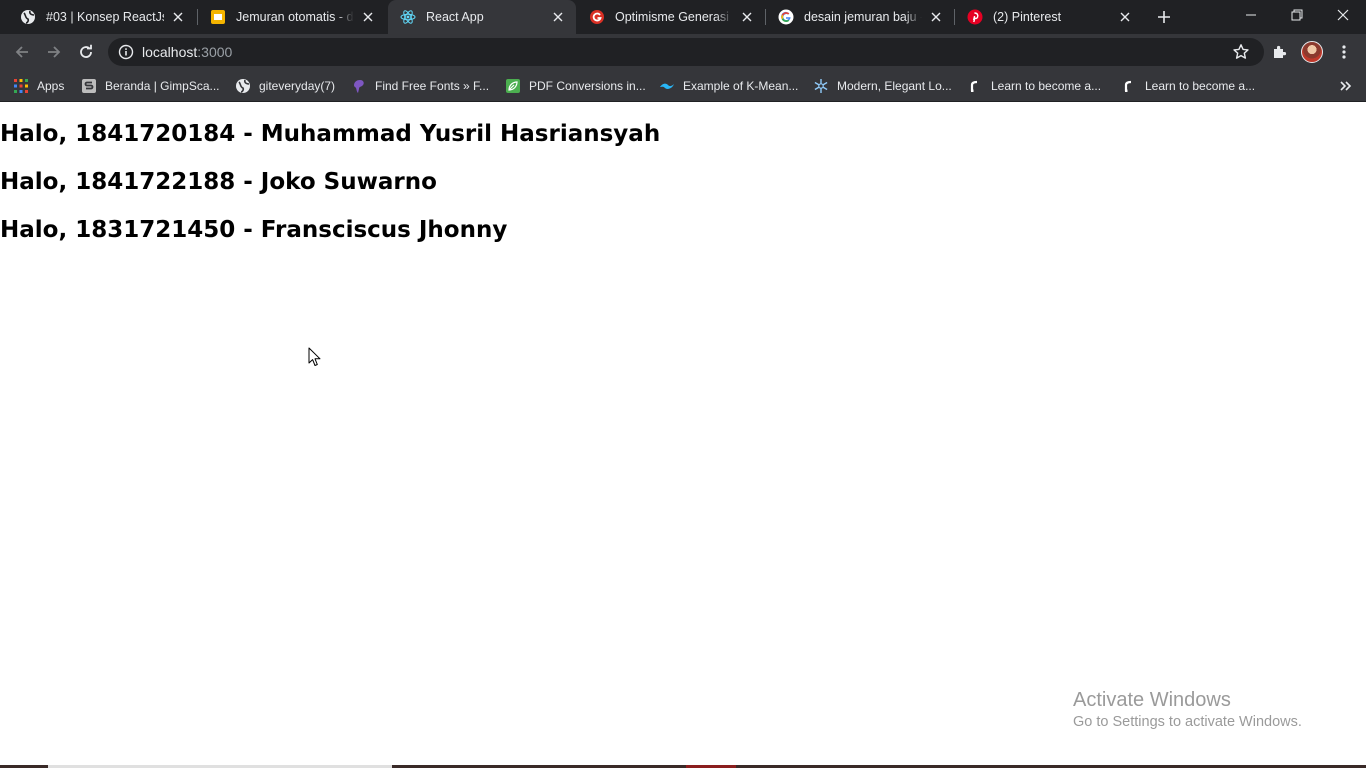 This screenshot has height=768, width=1366. What do you see at coordinates (295, 17) in the screenshot?
I see `tab-title: Jemuran otomatis - det` at bounding box center [295, 17].